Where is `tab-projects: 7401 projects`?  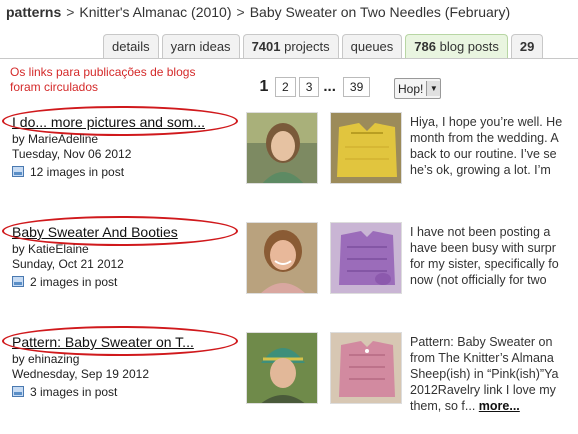
tab-projects: 7401 projects is located at coordinates (290, 46).